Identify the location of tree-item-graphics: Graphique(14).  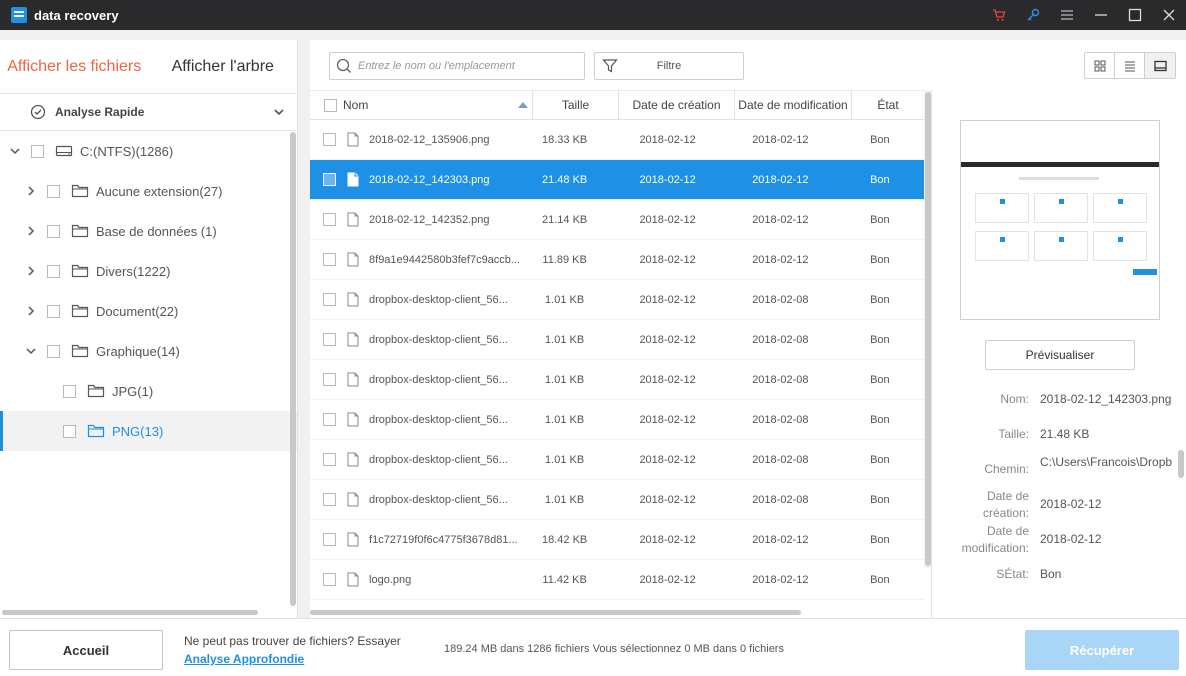
(148, 351).